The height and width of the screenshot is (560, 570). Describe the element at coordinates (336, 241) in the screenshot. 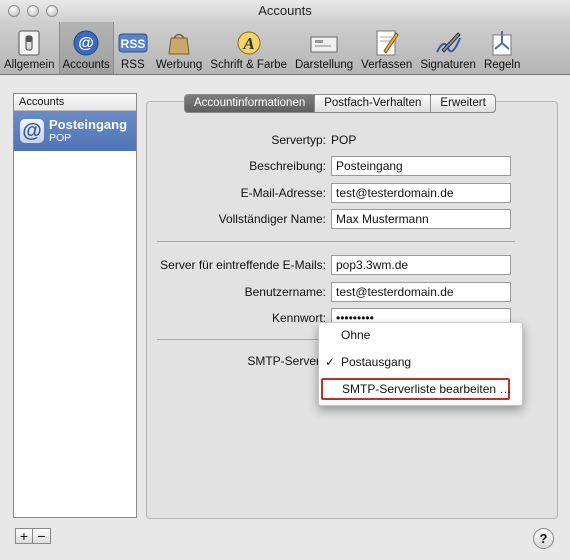

I see `divider` at that location.